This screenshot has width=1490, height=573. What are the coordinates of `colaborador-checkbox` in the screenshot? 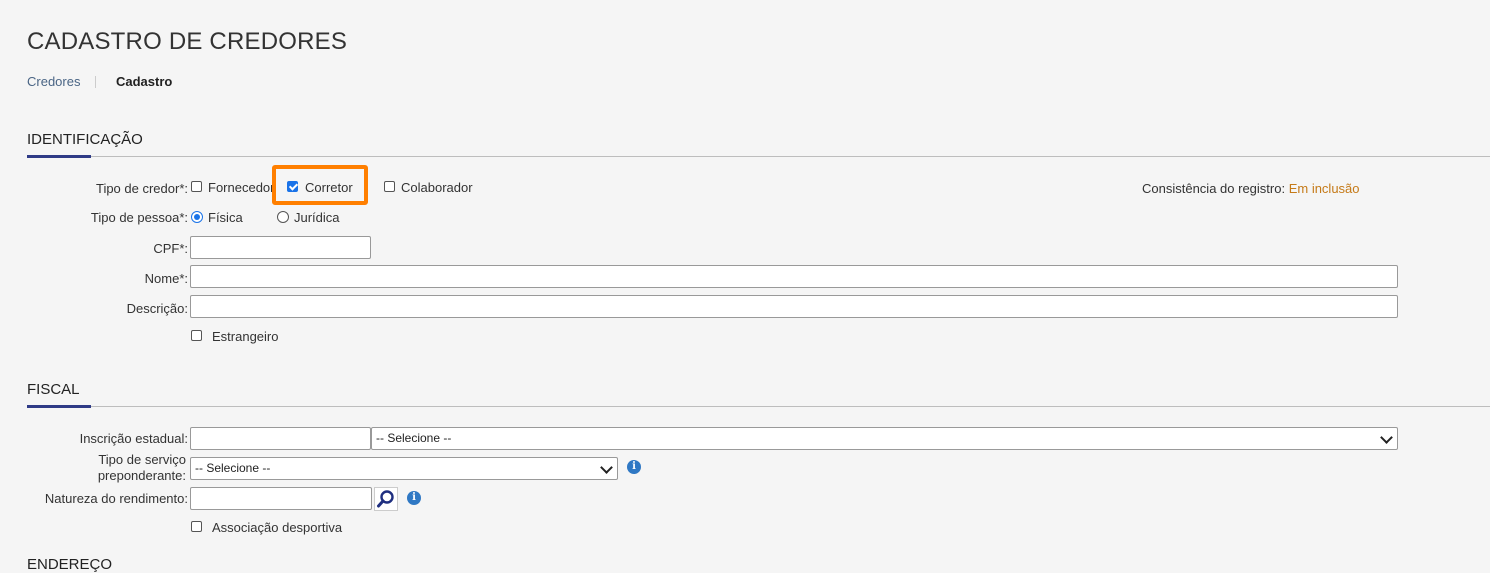 It's located at (389, 186).